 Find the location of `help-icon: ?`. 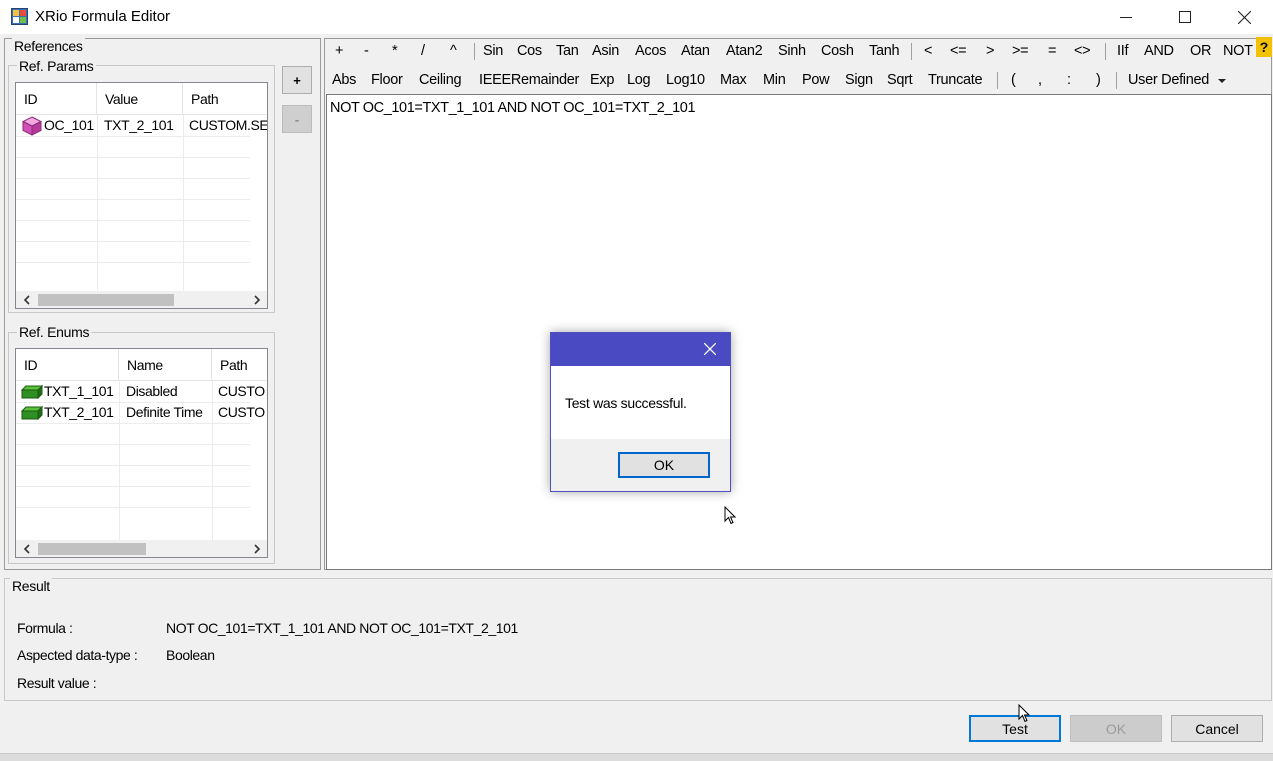

help-icon: ? is located at coordinates (1264, 47).